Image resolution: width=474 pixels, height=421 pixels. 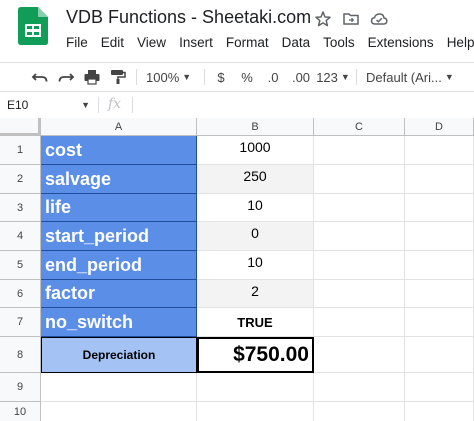 I want to click on cell-c1, so click(x=359, y=150).